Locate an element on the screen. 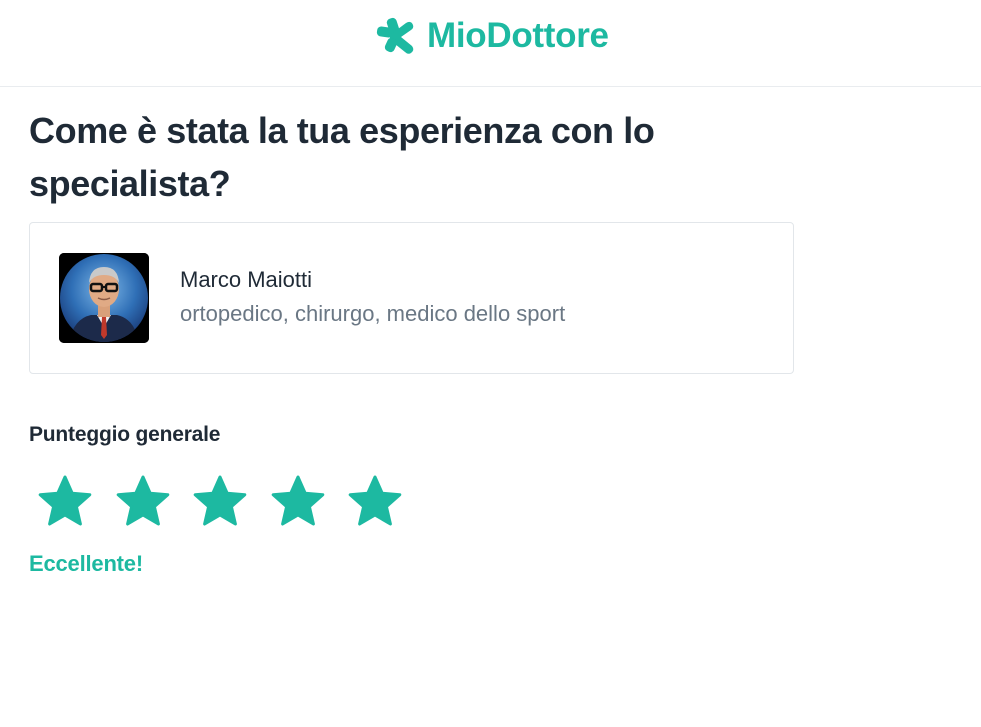 The image size is (981, 727). doctor-photo is located at coordinates (104, 298).